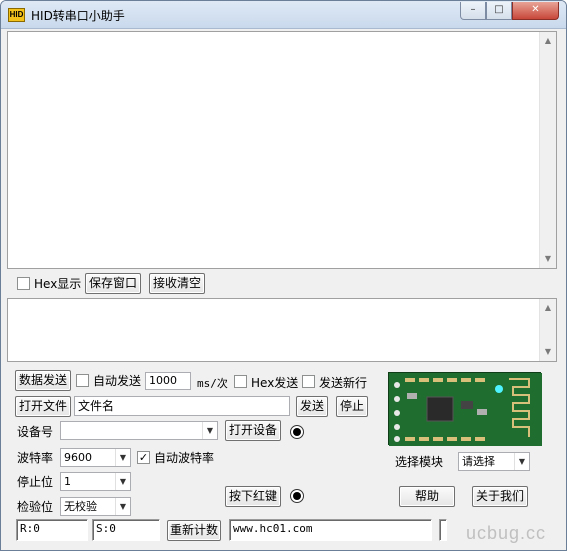 This screenshot has width=567, height=551. I want to click on send-newline-checkbox, so click(308, 381).